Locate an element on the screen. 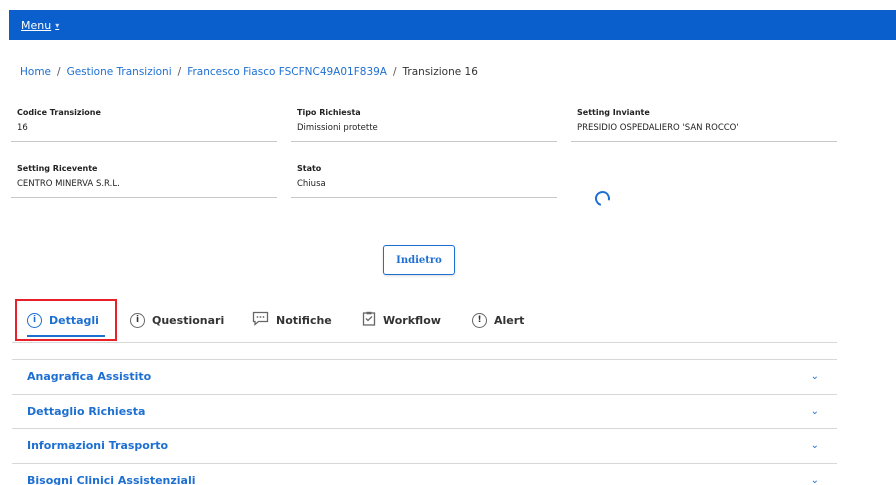 This screenshot has height=485, width=896. field-codice-transizione: Codice Transizione 16 is located at coordinates (144, 125).